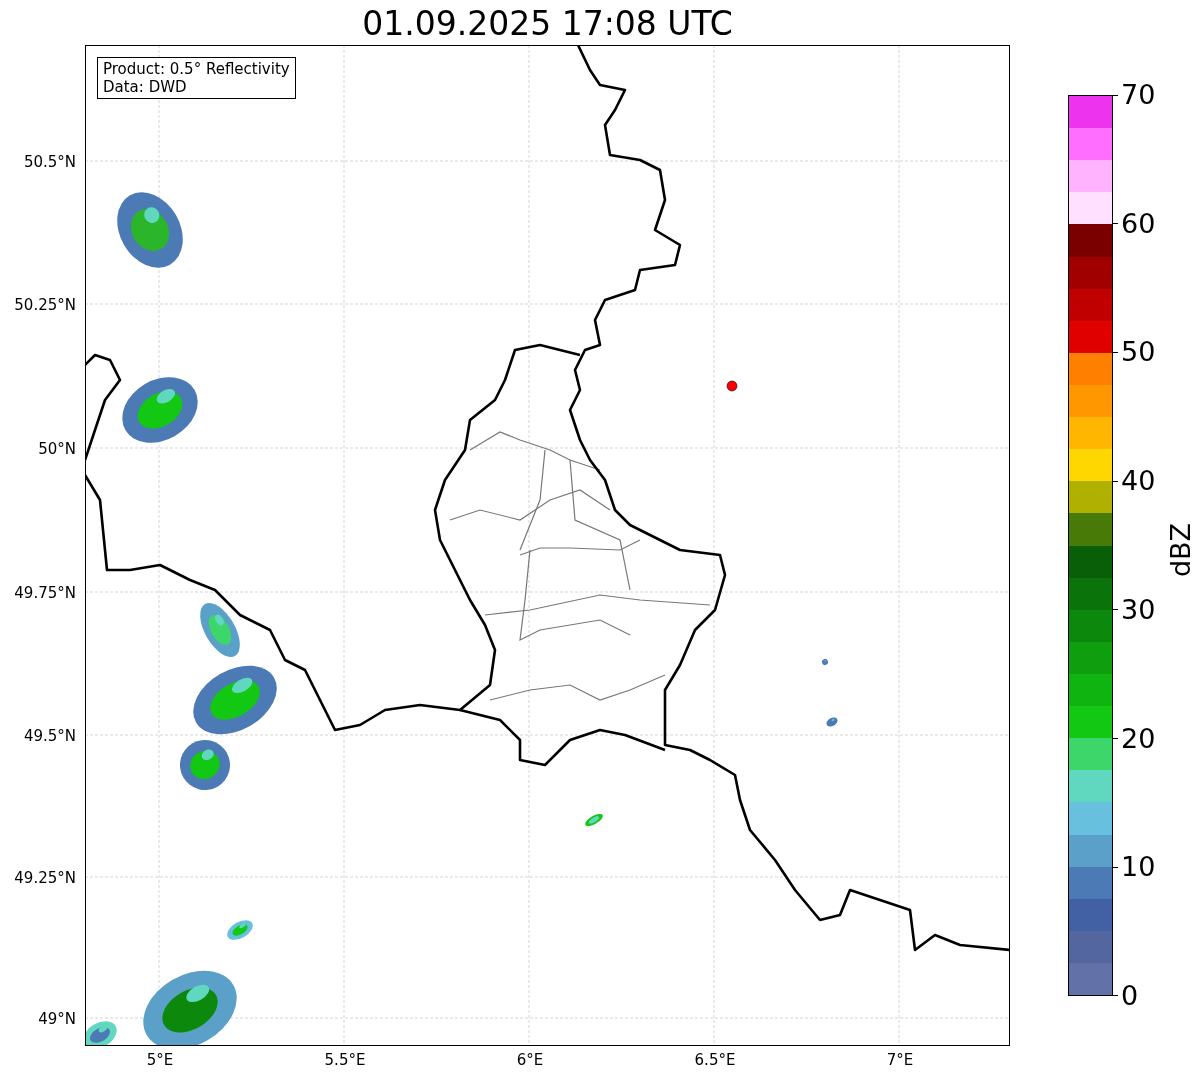 The image size is (1202, 1081). Describe the element at coordinates (160, 1060) in the screenshot. I see `longitude-label: 5°E` at that location.